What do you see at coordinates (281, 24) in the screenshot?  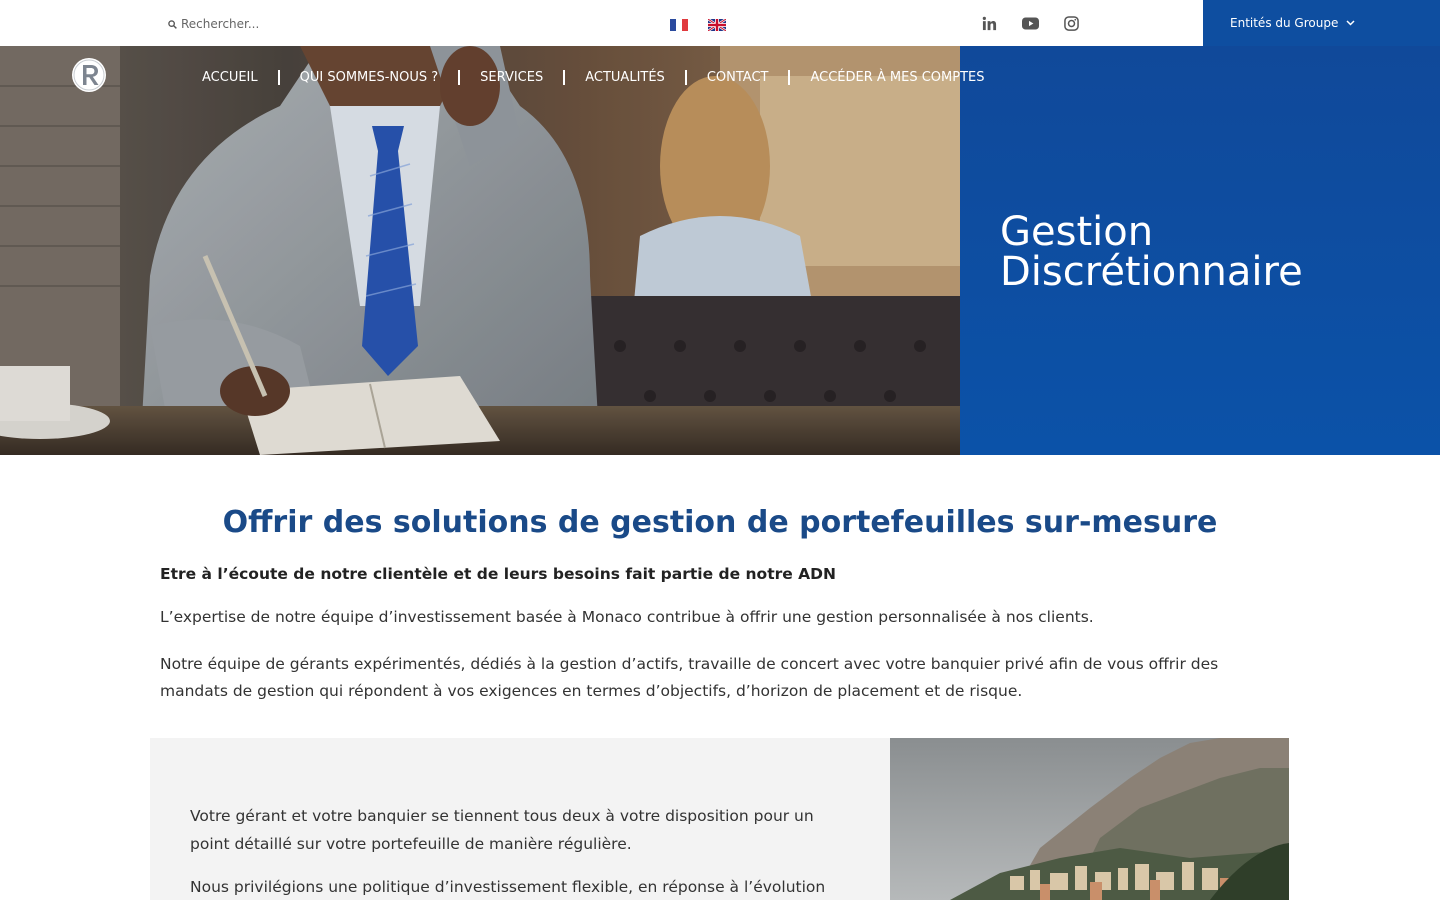 I see `search-input` at bounding box center [281, 24].